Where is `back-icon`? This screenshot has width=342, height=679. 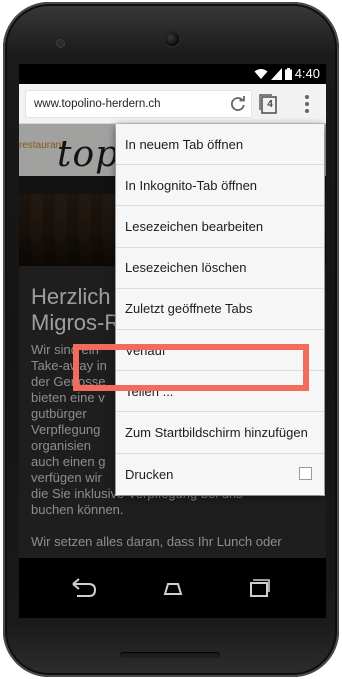
back-icon is located at coordinates (83, 588).